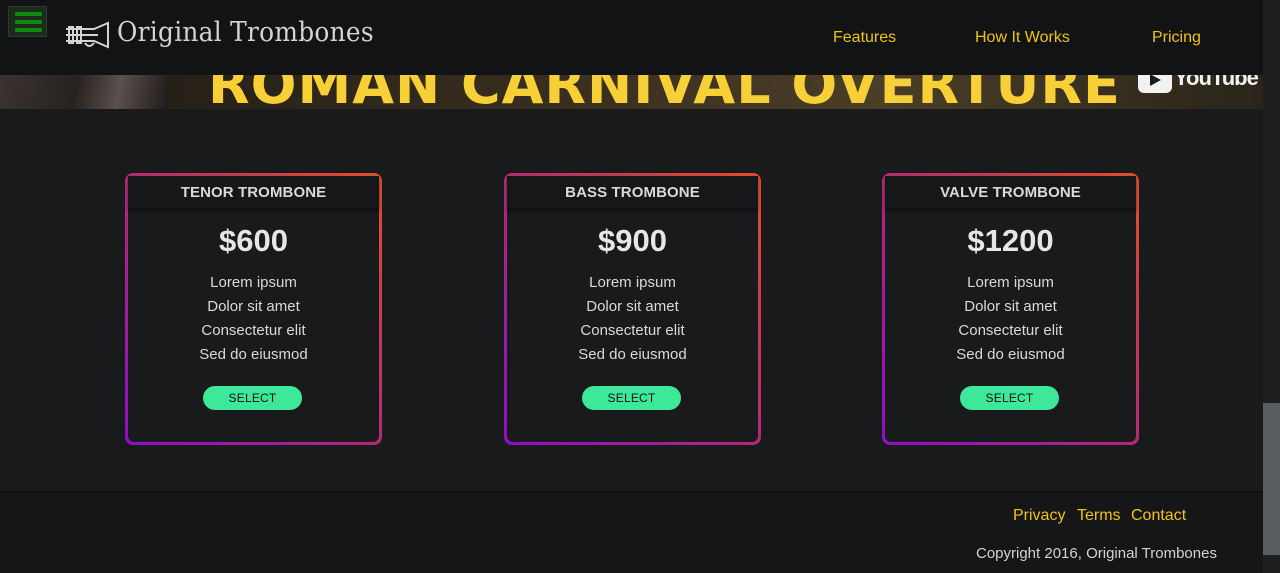 The image size is (1280, 573). Describe the element at coordinates (1271, 479) in the screenshot. I see `scrollbar-thumb` at that location.